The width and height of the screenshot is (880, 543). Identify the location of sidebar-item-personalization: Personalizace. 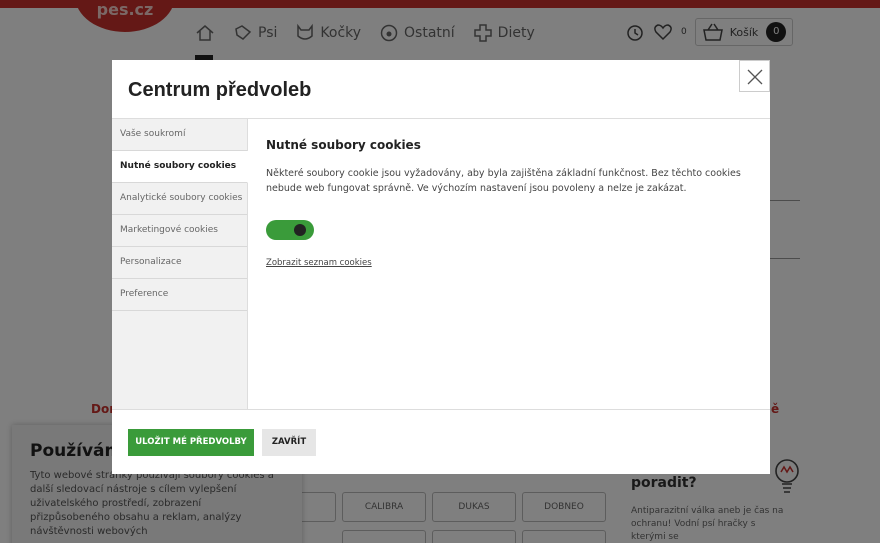
(179, 263).